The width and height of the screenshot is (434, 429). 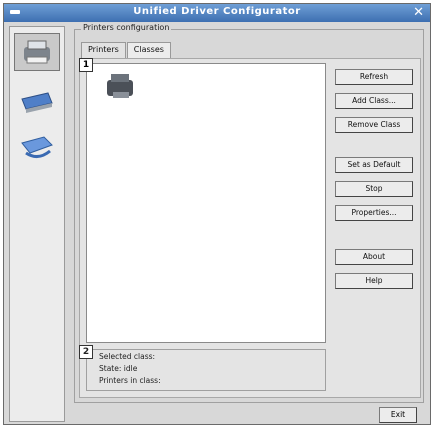 I want to click on port-icon, so click(x=37, y=147).